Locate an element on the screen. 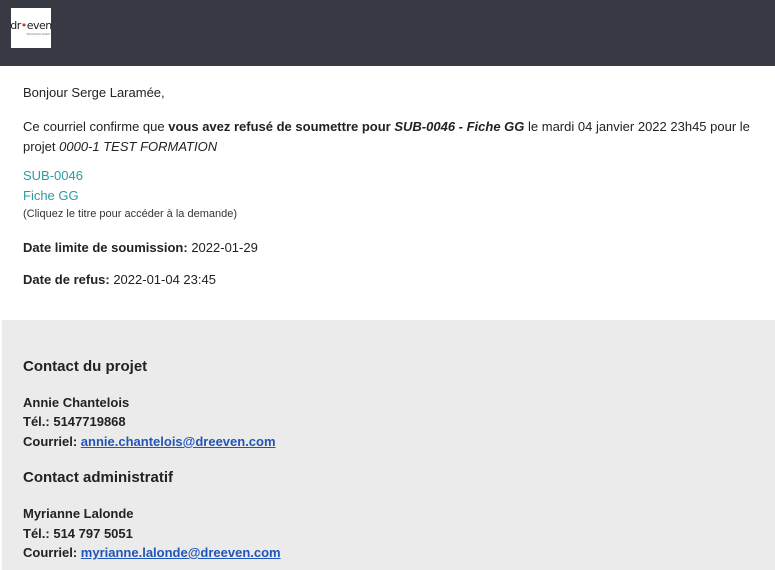 Image resolution: width=775 pixels, height=570 pixels. dreeven-logo: dr•even TECHNOLOGIES is located at coordinates (31, 28).